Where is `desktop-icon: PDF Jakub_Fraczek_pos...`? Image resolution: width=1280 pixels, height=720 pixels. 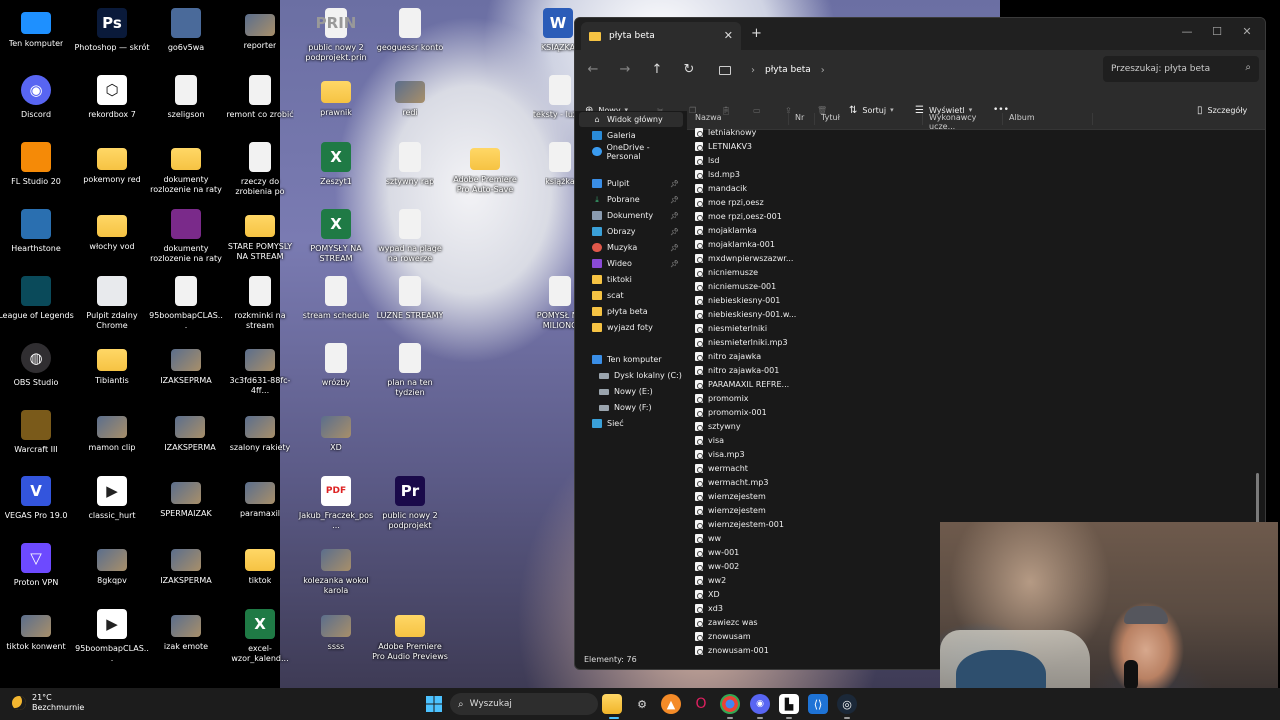
desktop-icon: PDF Jakub_Fraczek_pos... is located at coordinates (336, 501).